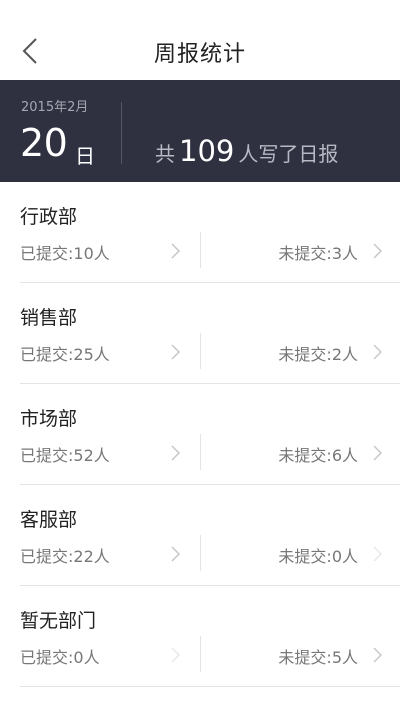  I want to click on page-title: 周报统计, so click(199, 54).